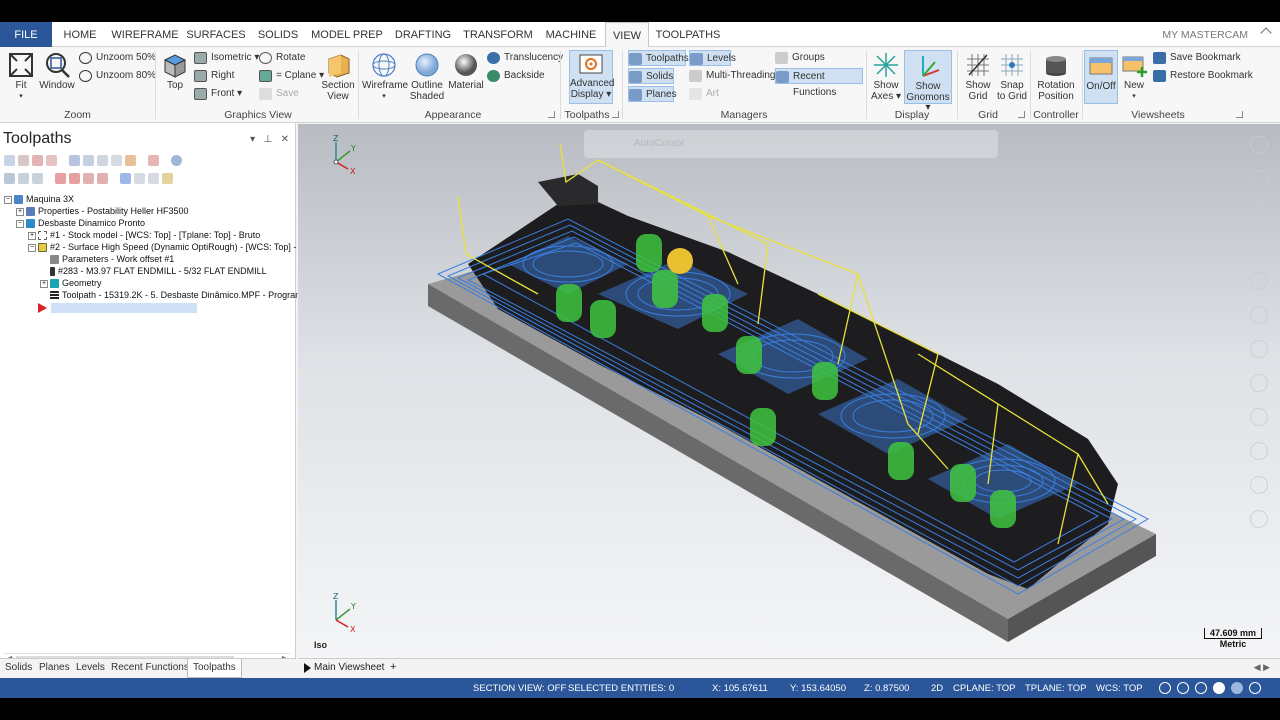 This screenshot has height=720, width=1280. Describe the element at coordinates (1165, 688) in the screenshot. I see `wireframe-mode-icon` at that location.